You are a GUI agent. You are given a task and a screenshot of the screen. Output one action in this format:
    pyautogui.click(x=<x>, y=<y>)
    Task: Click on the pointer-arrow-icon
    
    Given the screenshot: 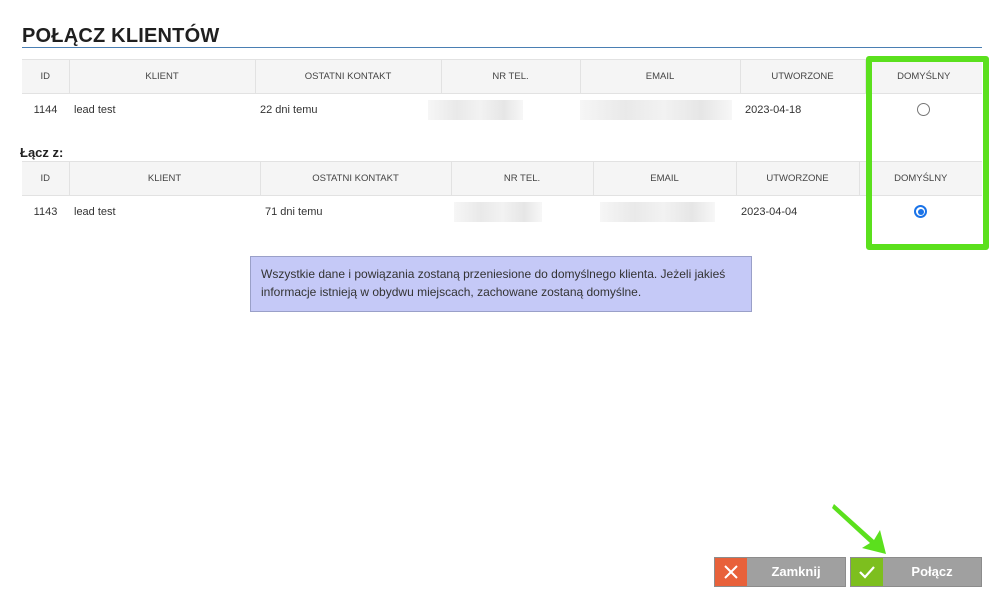 What is the action you would take?
    pyautogui.click(x=859, y=529)
    